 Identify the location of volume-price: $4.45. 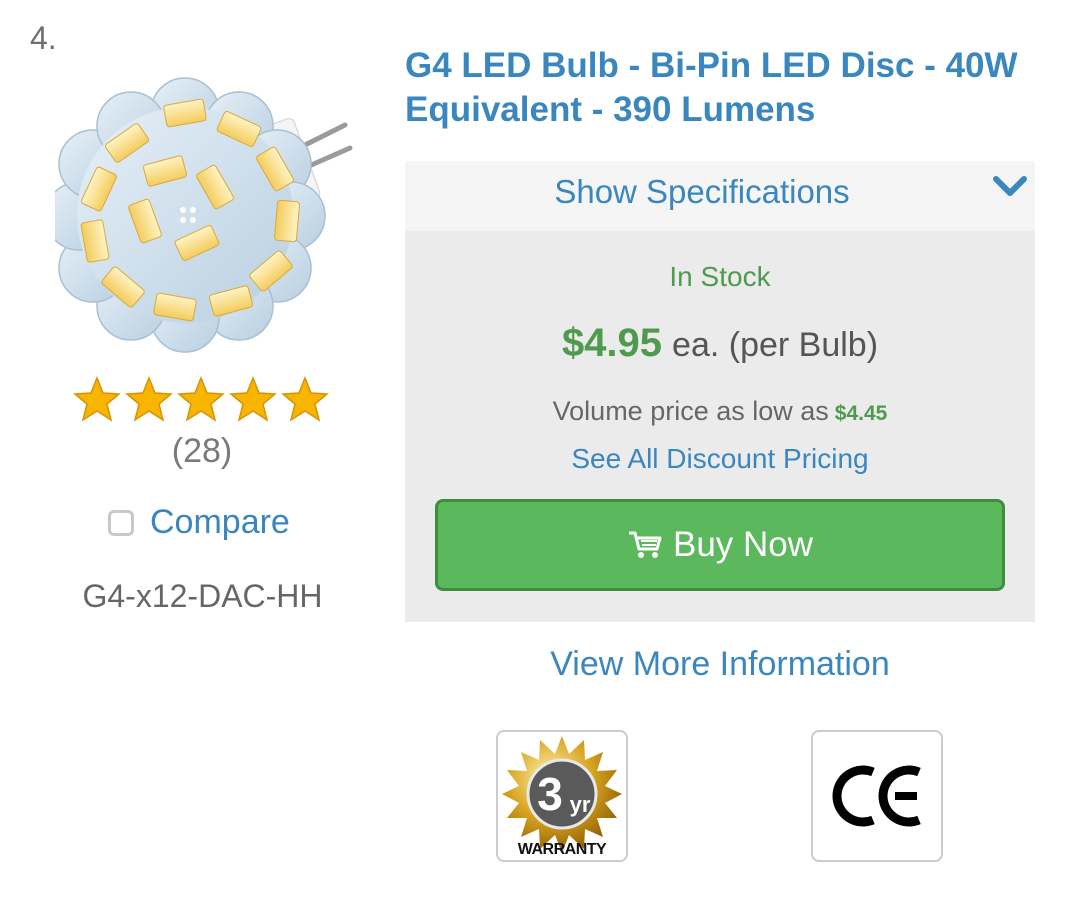
(861, 413).